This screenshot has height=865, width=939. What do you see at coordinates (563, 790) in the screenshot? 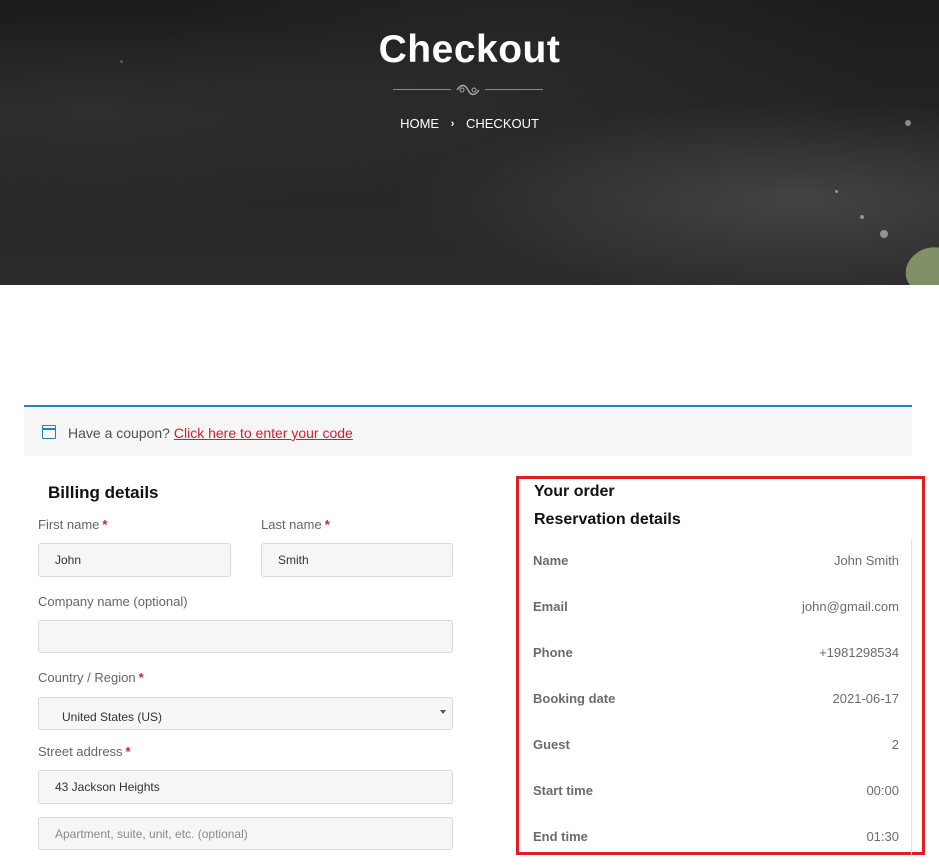
I see `row-label: Start time` at bounding box center [563, 790].